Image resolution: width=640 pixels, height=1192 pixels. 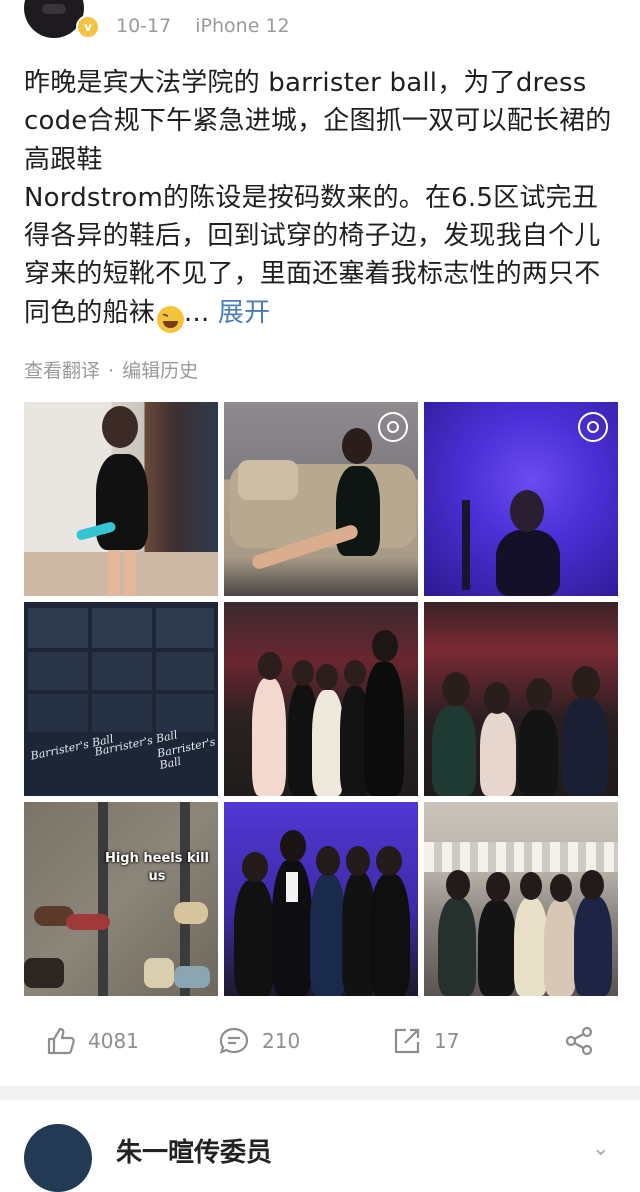 What do you see at coordinates (62, 371) in the screenshot?
I see `translate-link: 查看翻译` at bounding box center [62, 371].